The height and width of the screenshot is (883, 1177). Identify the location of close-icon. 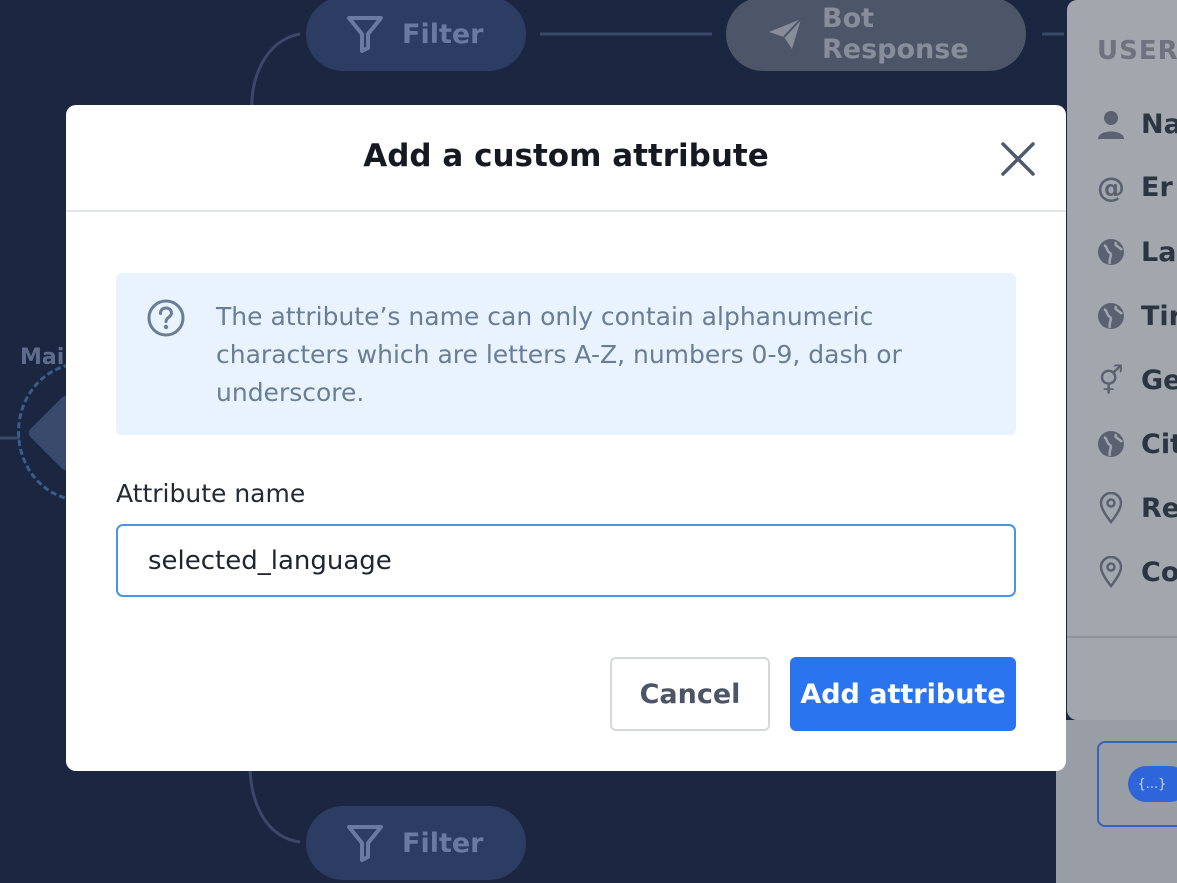
(1018, 159).